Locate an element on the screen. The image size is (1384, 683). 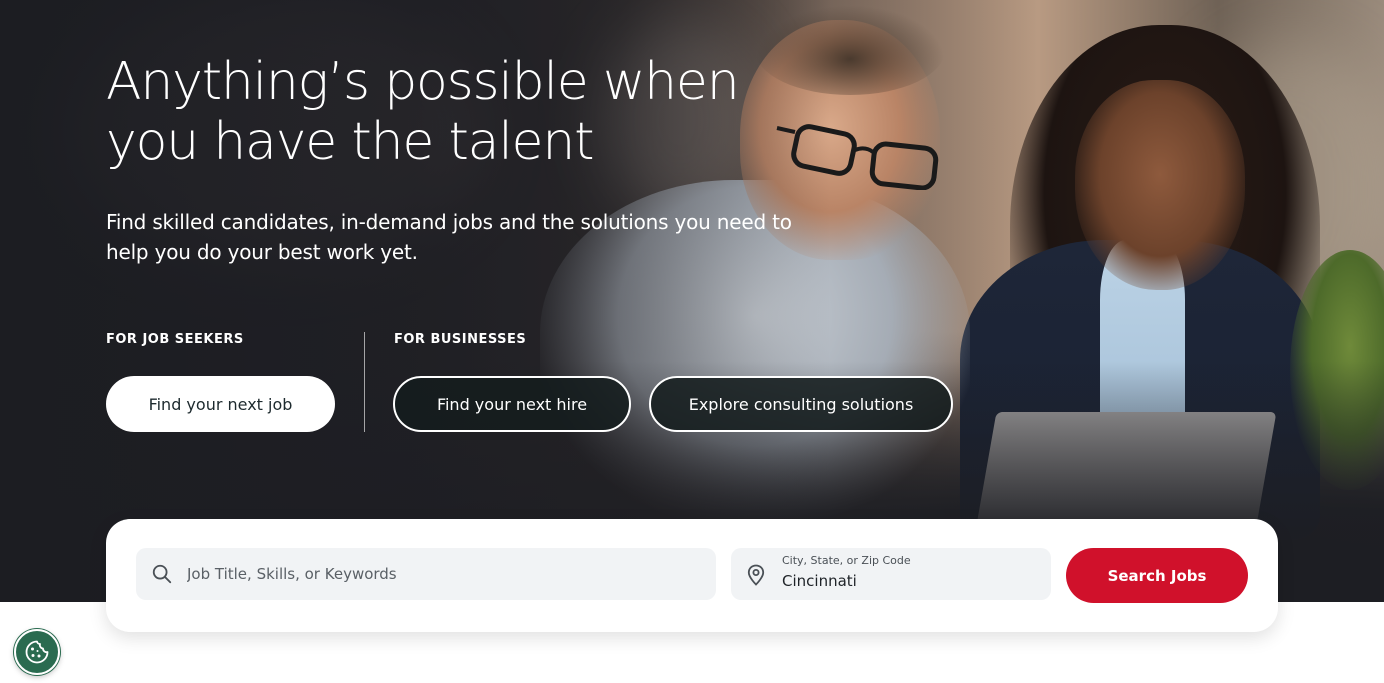
location-pin-icon is located at coordinates (756, 575).